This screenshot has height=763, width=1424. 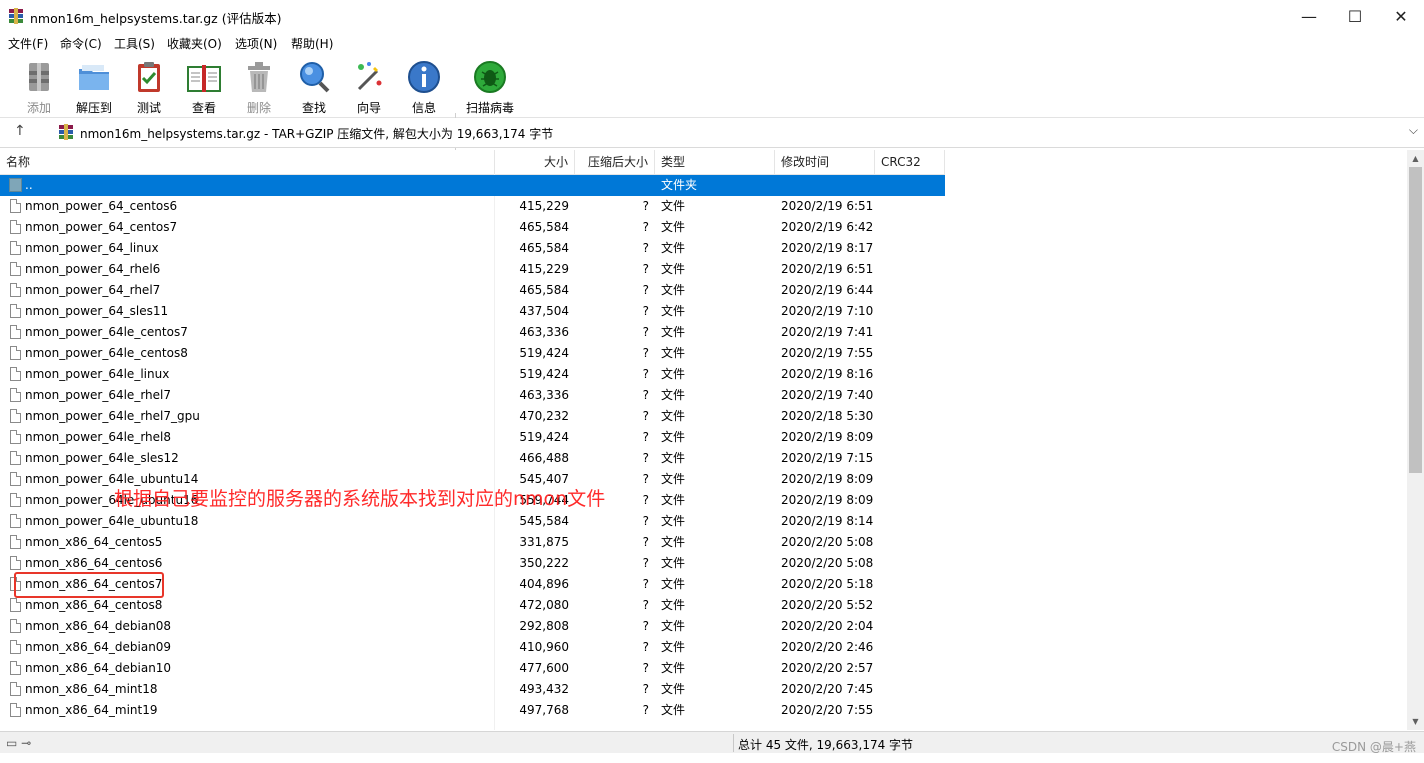 What do you see at coordinates (1355, 16) in the screenshot?
I see `maximize-button: ☐` at bounding box center [1355, 16].